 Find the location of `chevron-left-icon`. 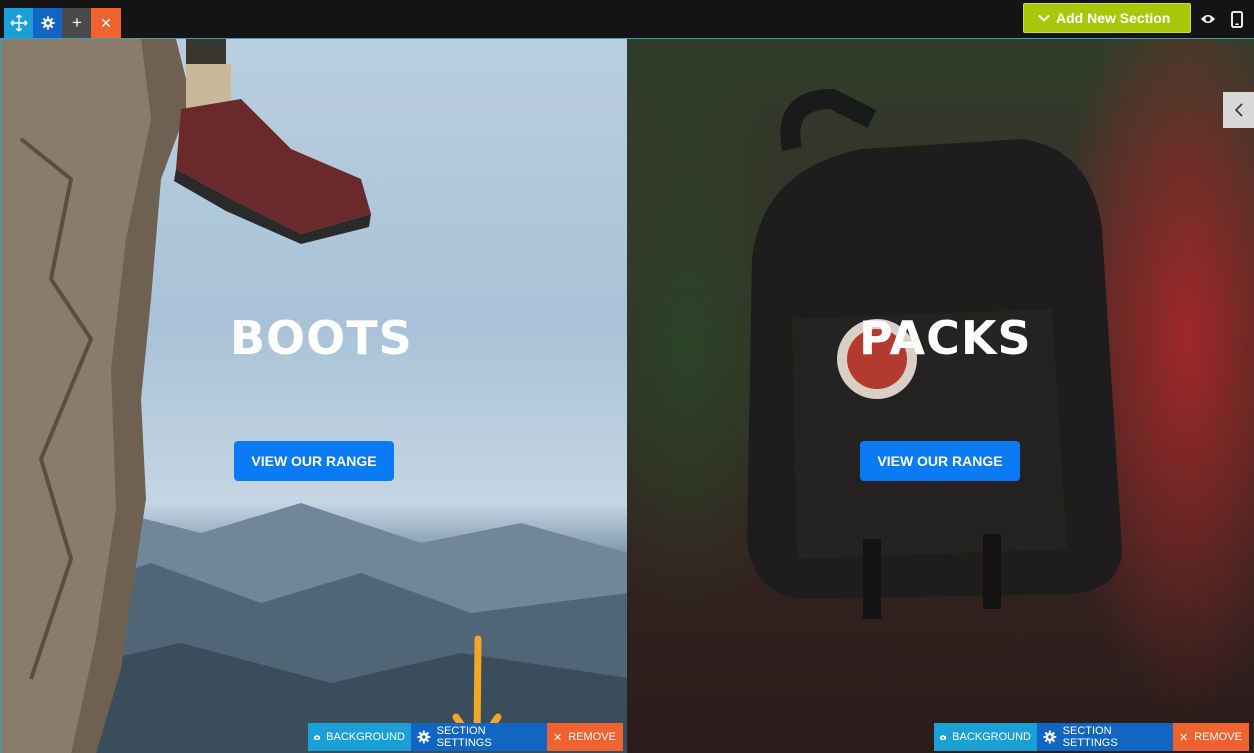

chevron-left-icon is located at coordinates (1238, 110).